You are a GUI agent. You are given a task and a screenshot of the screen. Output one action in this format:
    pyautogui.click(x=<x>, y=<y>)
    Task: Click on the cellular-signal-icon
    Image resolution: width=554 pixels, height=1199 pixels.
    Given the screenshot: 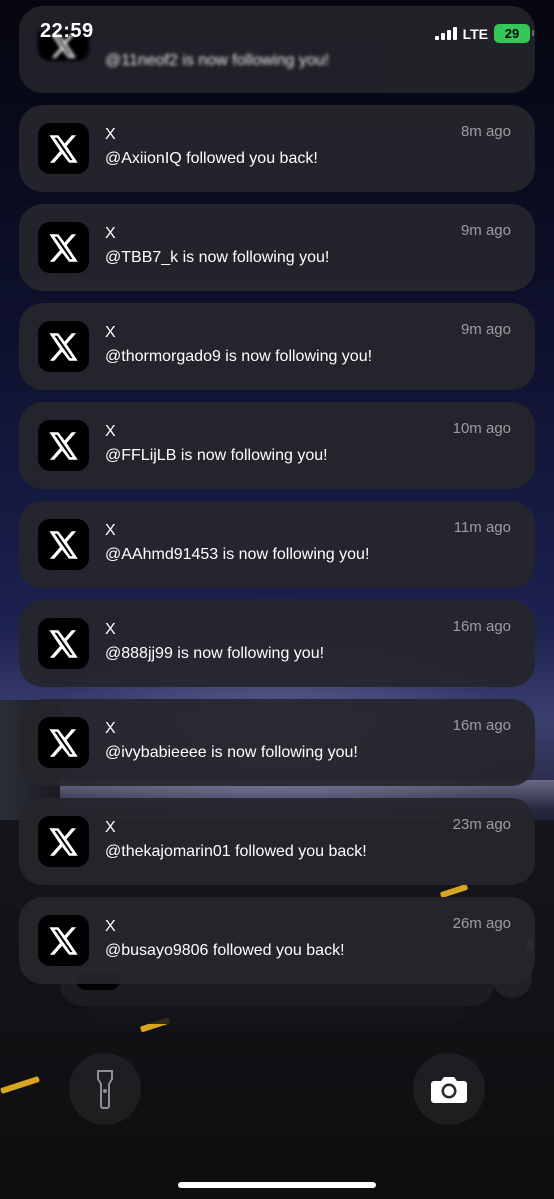 What is the action you would take?
    pyautogui.click(x=445, y=33)
    